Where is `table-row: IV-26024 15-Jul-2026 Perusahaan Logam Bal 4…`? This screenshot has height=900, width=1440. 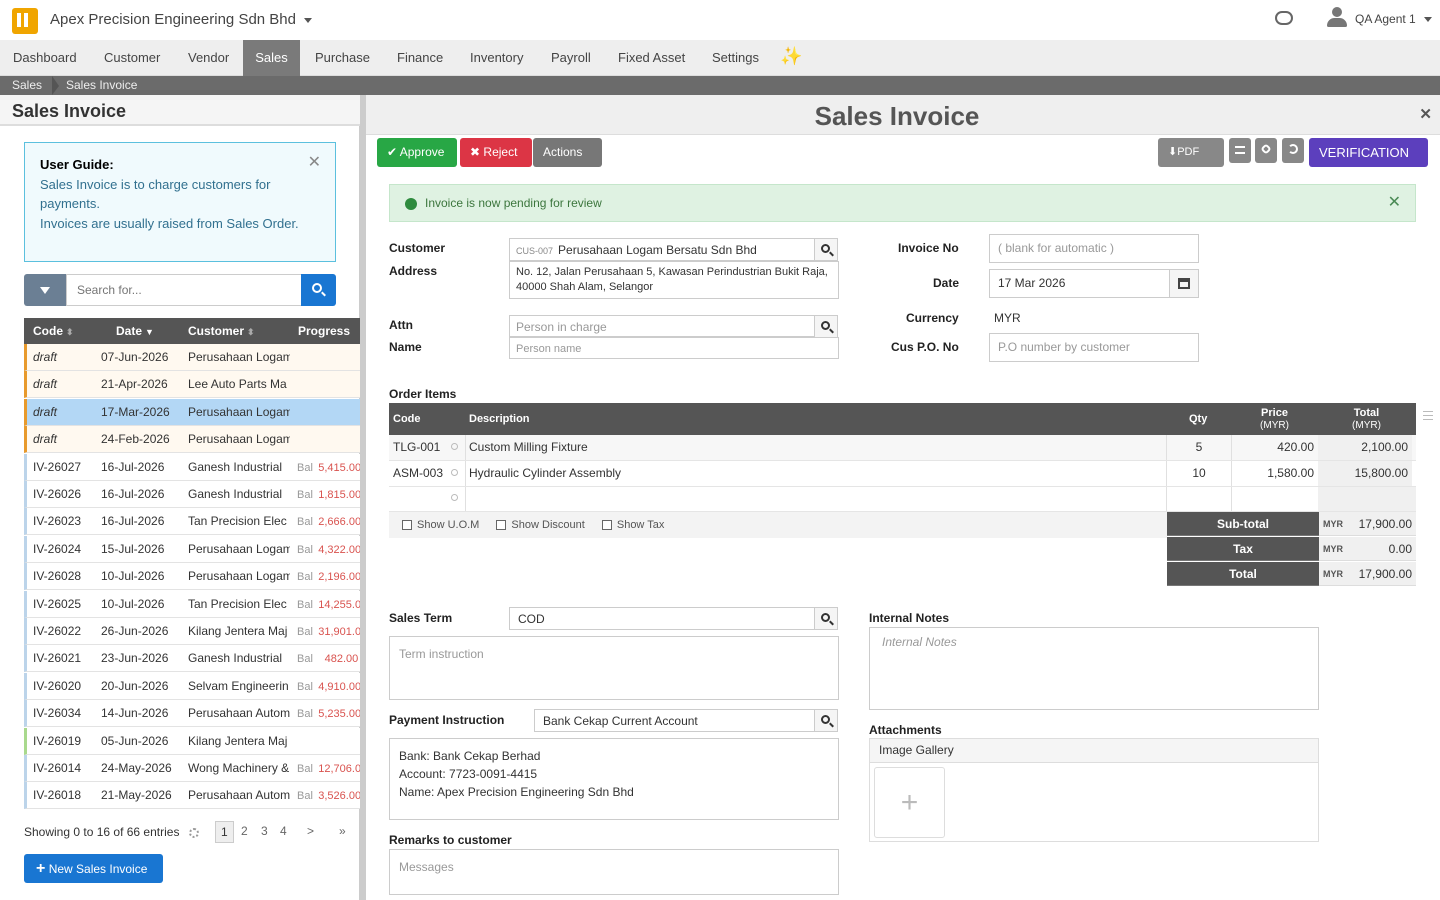 table-row: IV-26024 15-Jul-2026 Perusahaan Logam Bal 4… is located at coordinates (192, 549).